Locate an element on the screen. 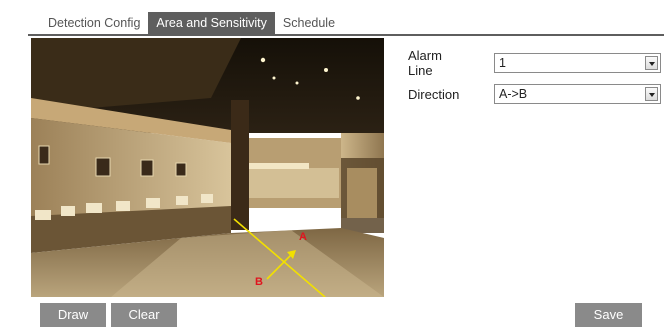 This screenshot has width=666, height=328. marker-b: B is located at coordinates (259, 282).